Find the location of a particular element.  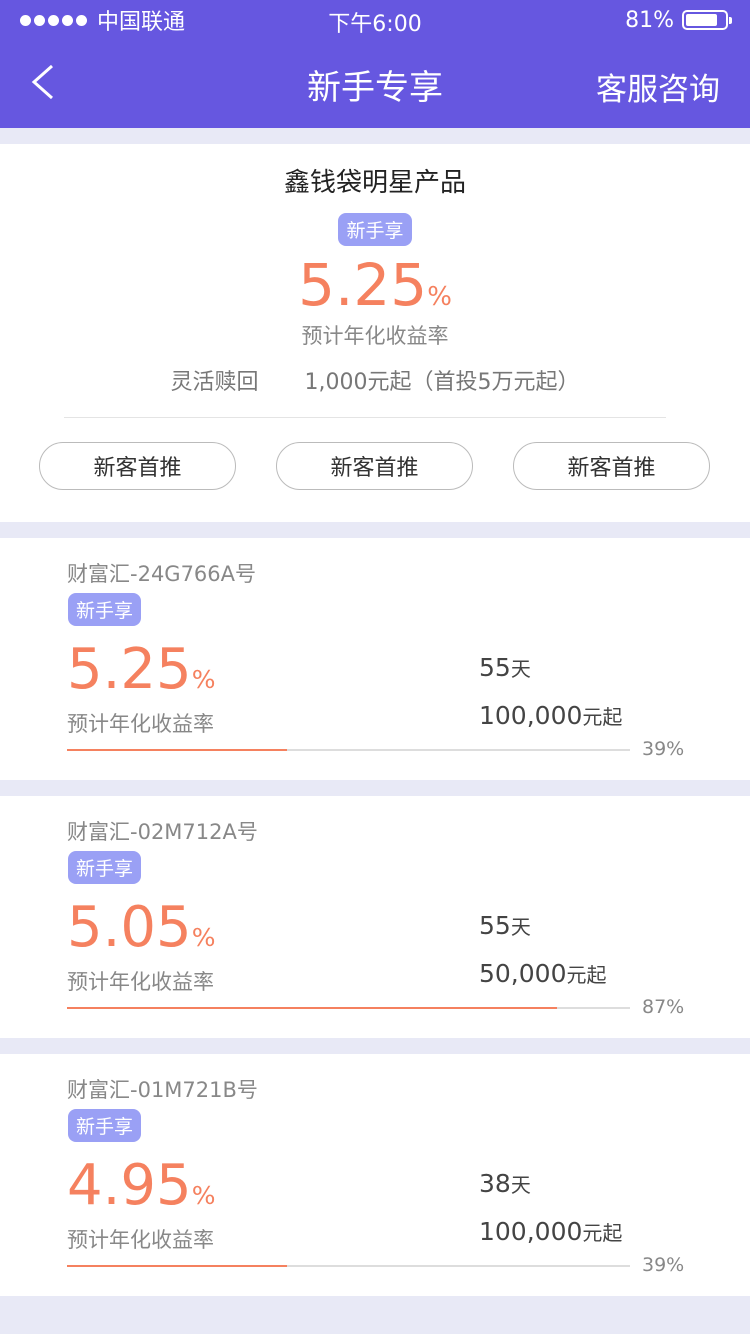

recommend-button-2: 新客首推 is located at coordinates (374, 466).